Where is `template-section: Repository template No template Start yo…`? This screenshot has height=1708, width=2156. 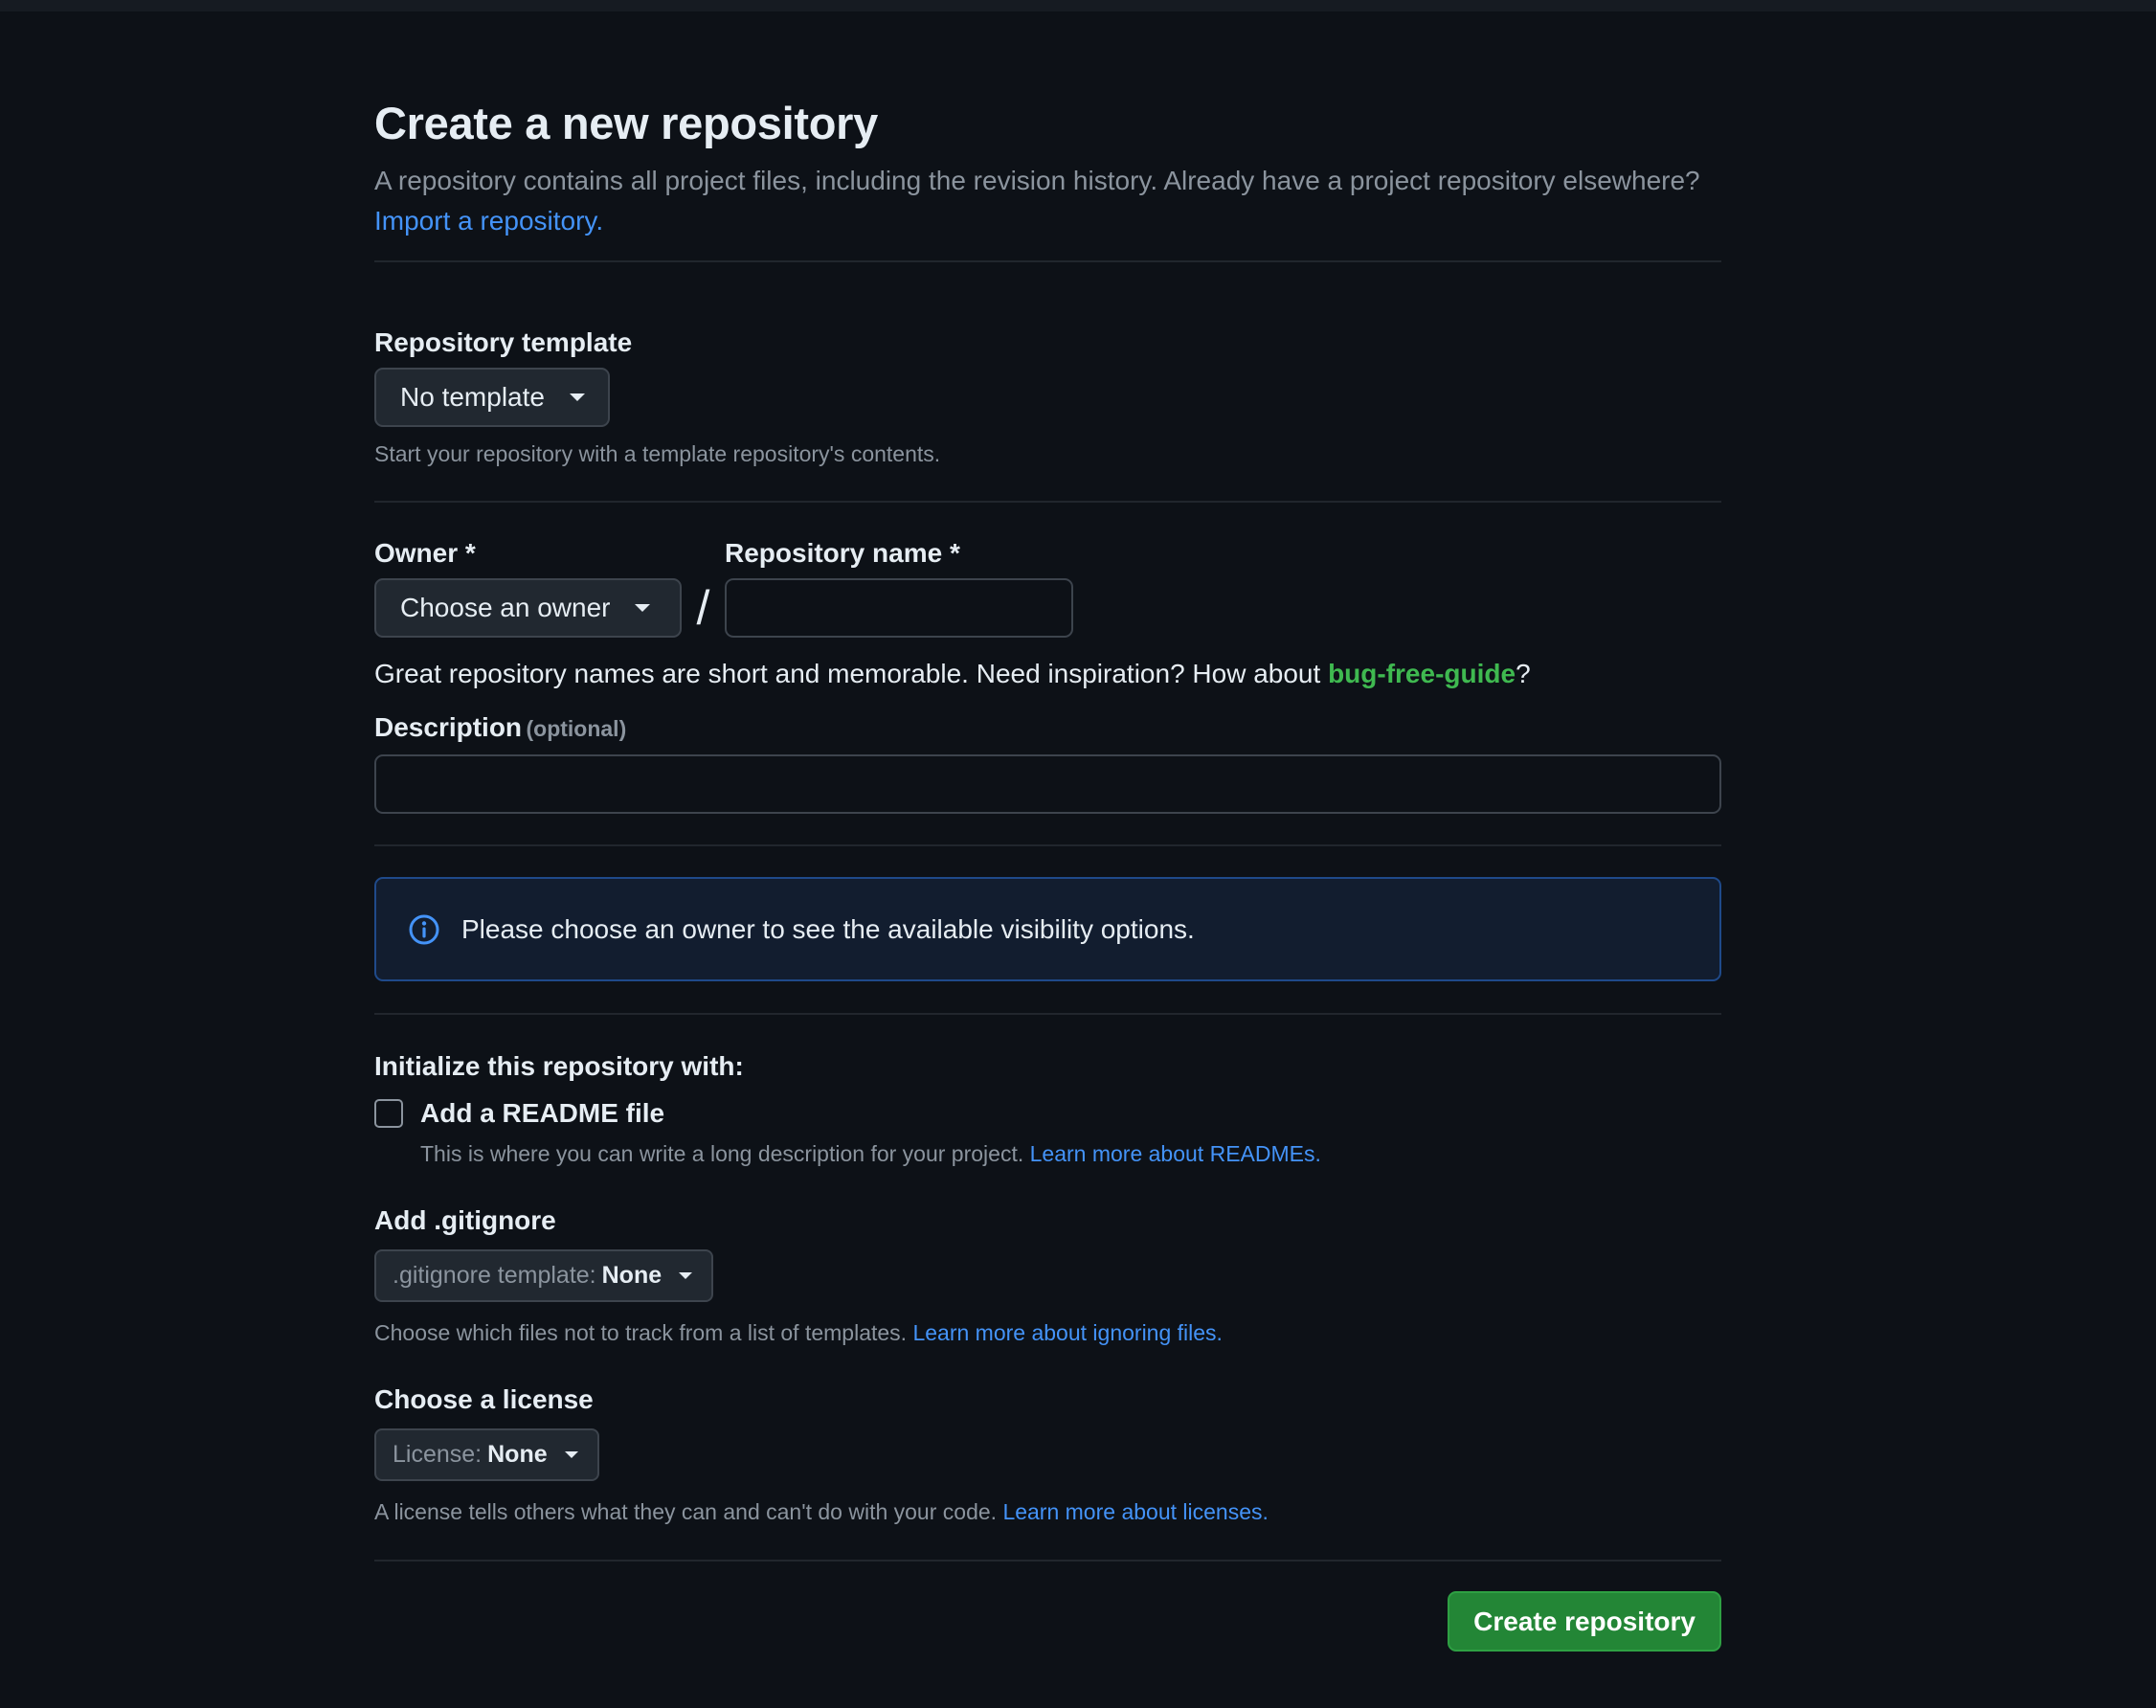 template-section: Repository template No template Start yo… is located at coordinates (1047, 397).